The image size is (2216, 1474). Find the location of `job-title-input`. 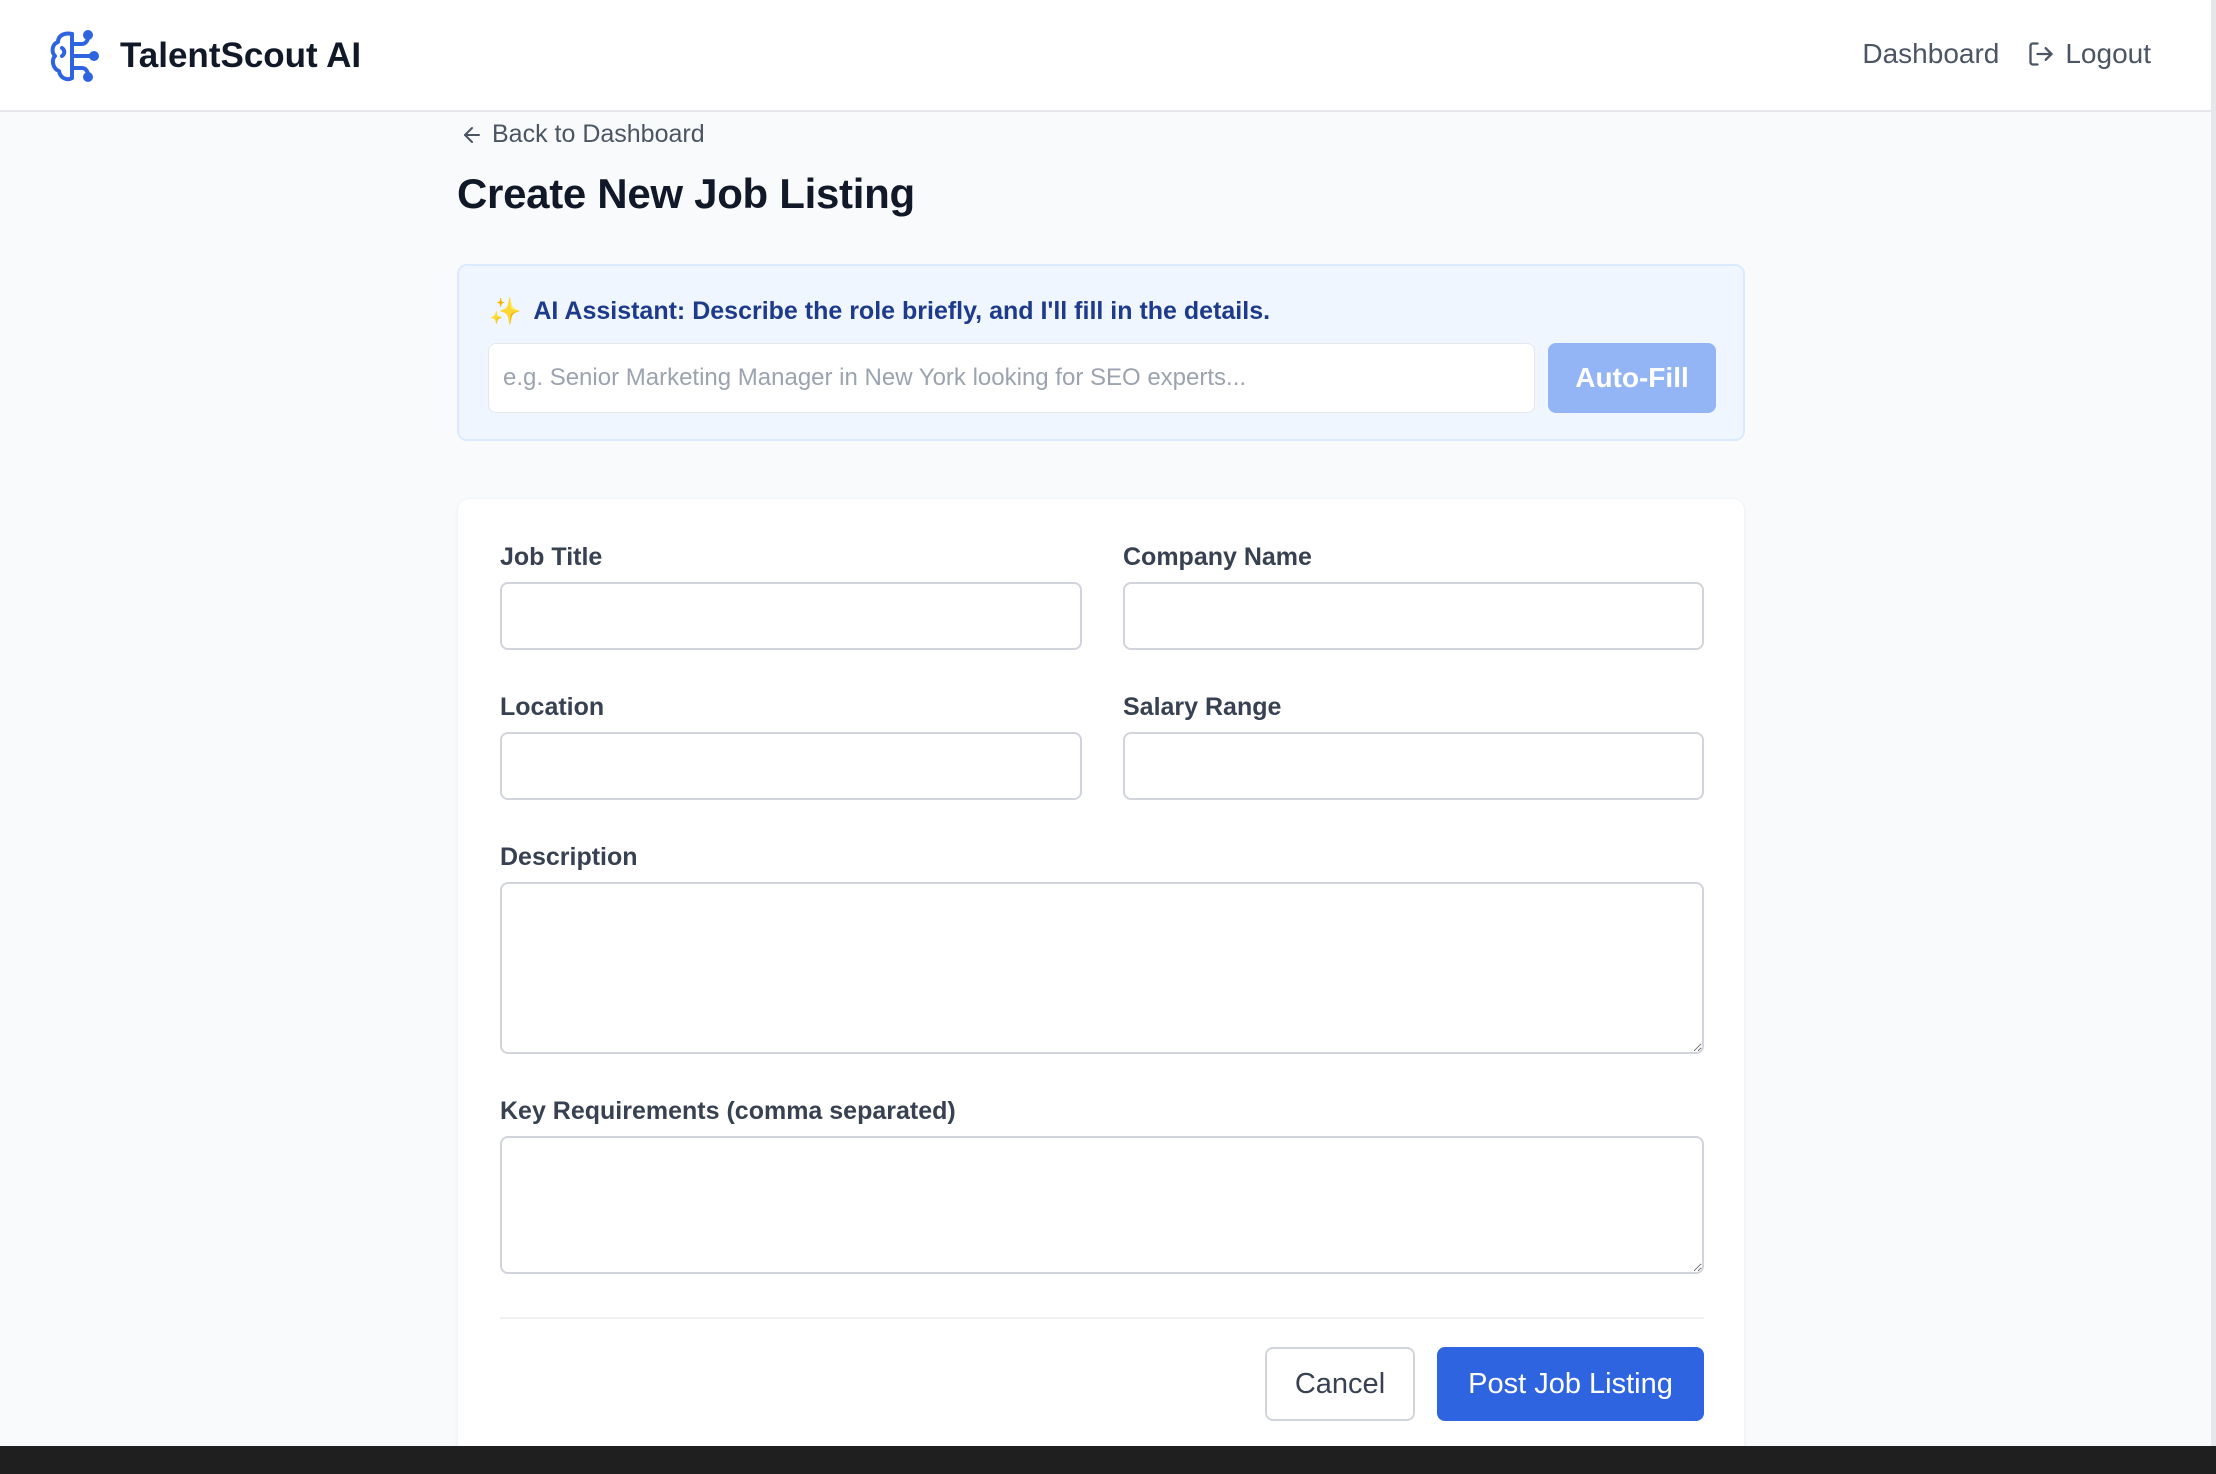

job-title-input is located at coordinates (791, 616).